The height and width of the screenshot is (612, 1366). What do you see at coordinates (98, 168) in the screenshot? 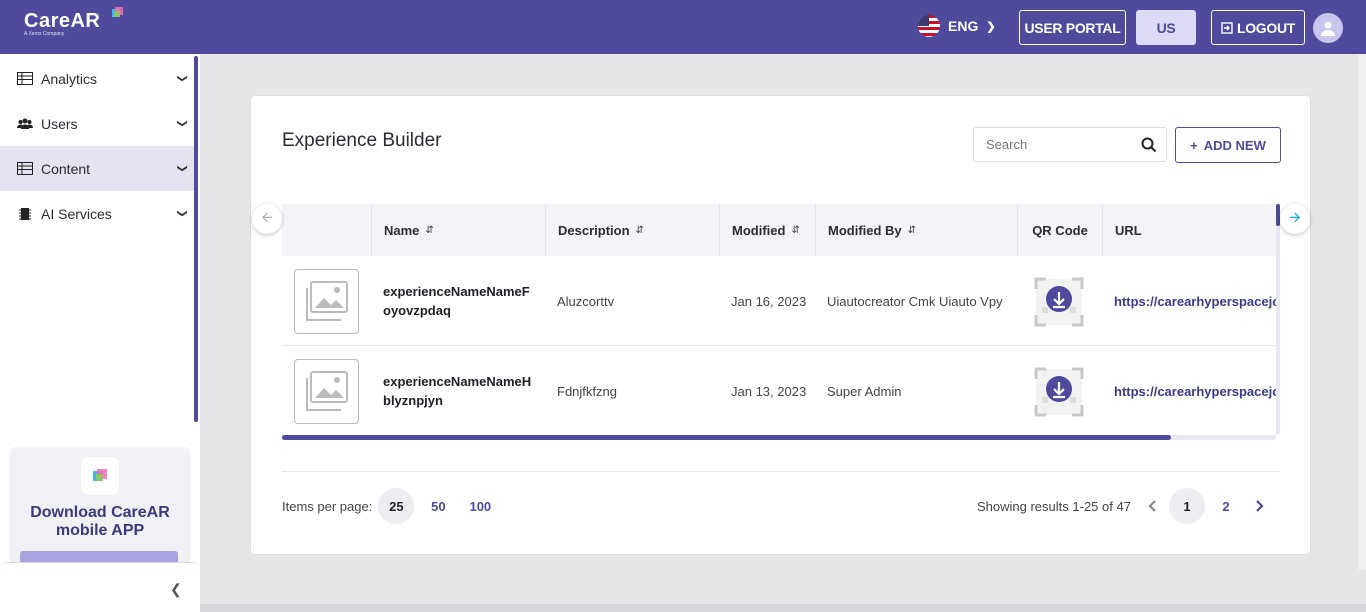
I see `sidebar-item-content: Content ❯` at bounding box center [98, 168].